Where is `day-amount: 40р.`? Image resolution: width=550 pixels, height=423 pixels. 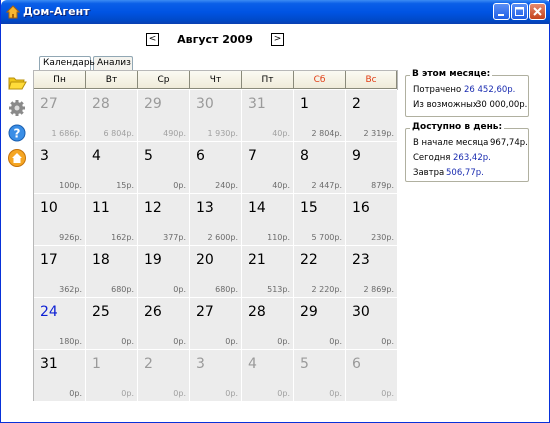
day-amount: 40р. is located at coordinates (281, 185).